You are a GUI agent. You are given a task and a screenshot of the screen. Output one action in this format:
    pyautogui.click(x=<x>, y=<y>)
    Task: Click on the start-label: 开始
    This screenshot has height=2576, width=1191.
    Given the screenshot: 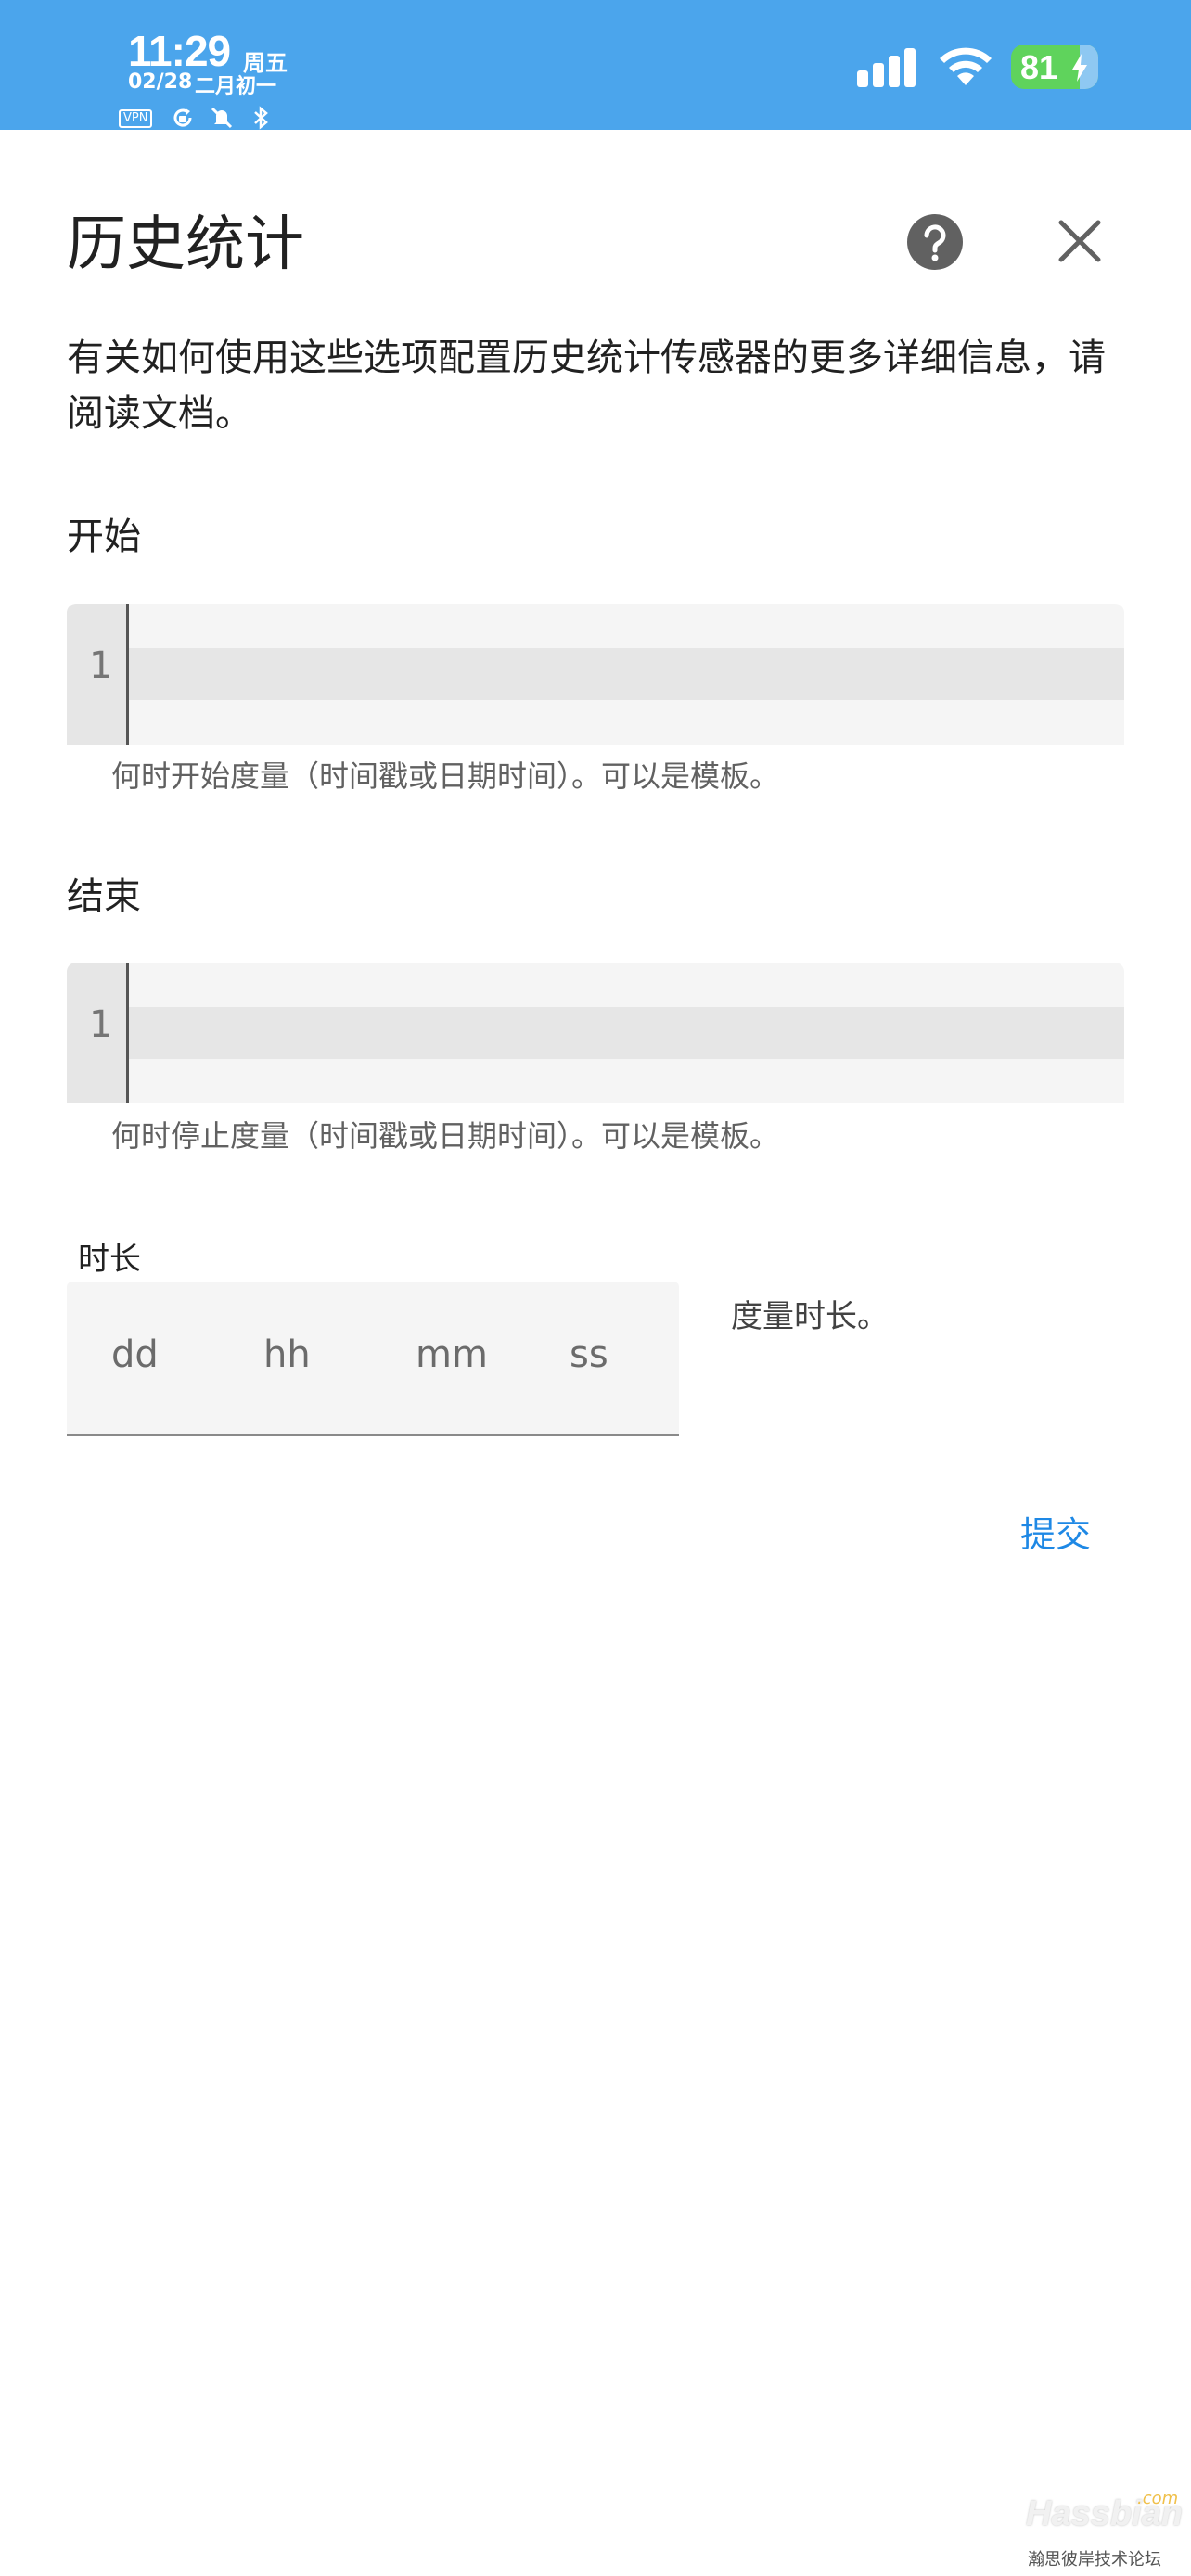 What is the action you would take?
    pyautogui.click(x=104, y=537)
    